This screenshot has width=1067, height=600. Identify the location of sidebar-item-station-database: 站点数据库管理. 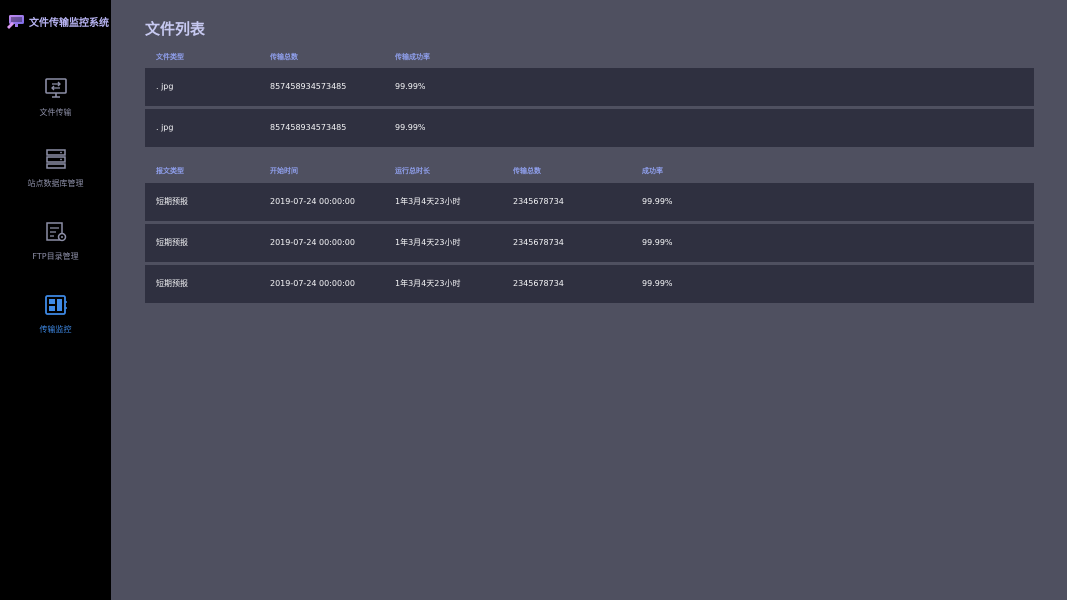
(55, 168).